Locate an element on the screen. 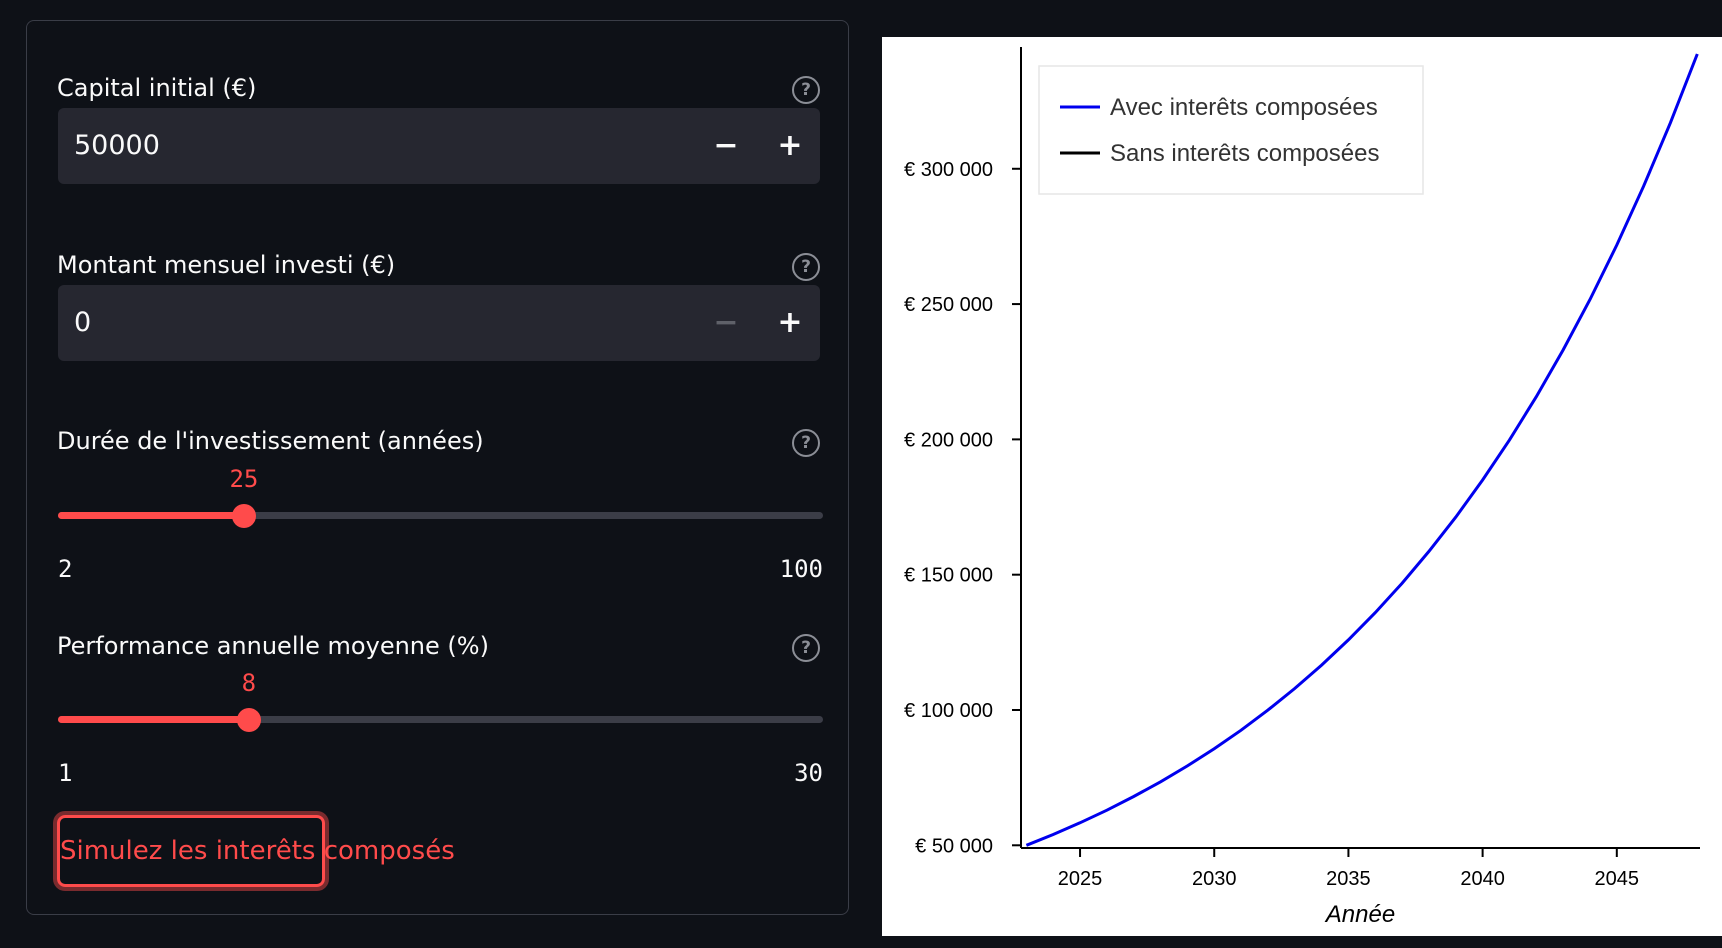 This screenshot has width=1722, height=948. x-tick-label: 2045 is located at coordinates (1617, 879).